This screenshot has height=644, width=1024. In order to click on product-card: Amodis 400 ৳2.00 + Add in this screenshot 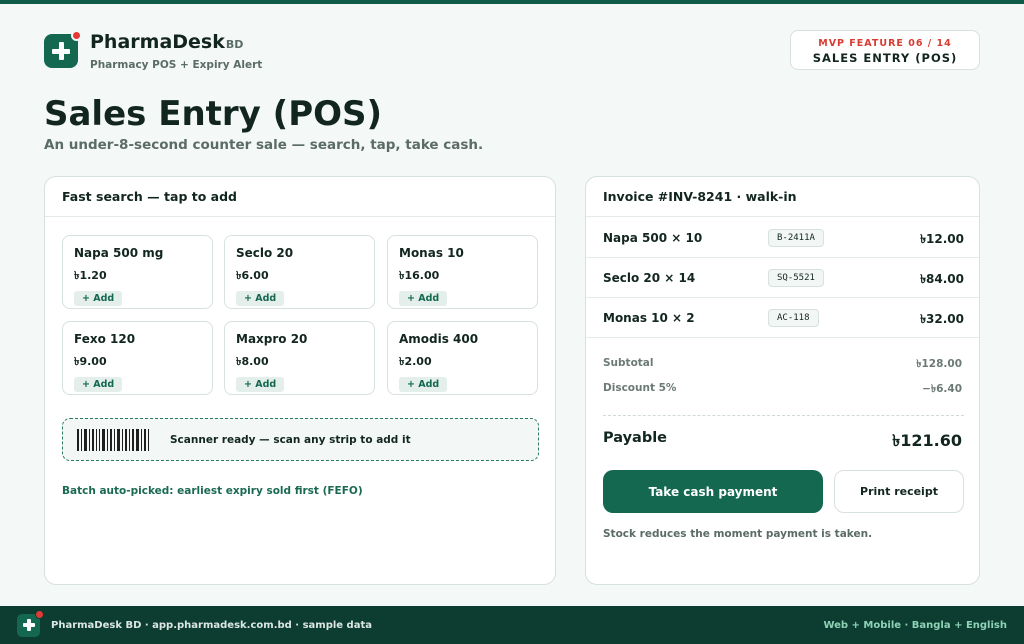, I will do `click(462, 358)`.